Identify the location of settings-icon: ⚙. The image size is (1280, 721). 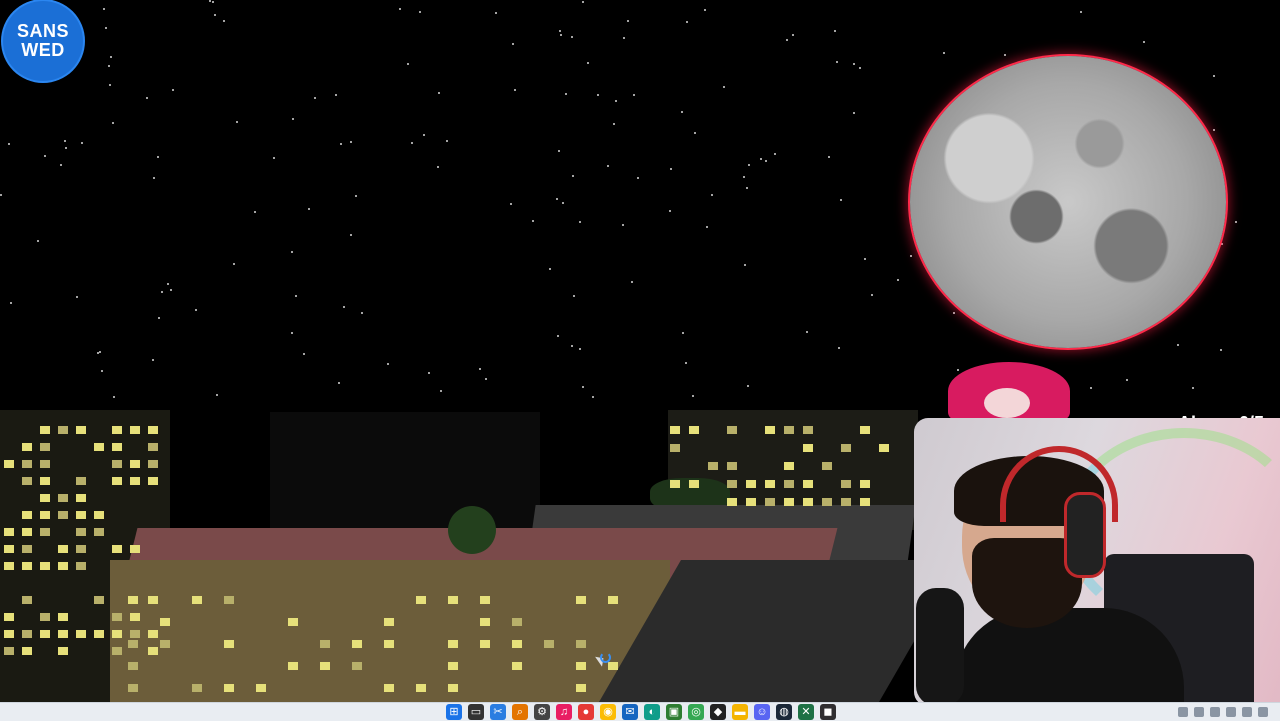
(542, 712).